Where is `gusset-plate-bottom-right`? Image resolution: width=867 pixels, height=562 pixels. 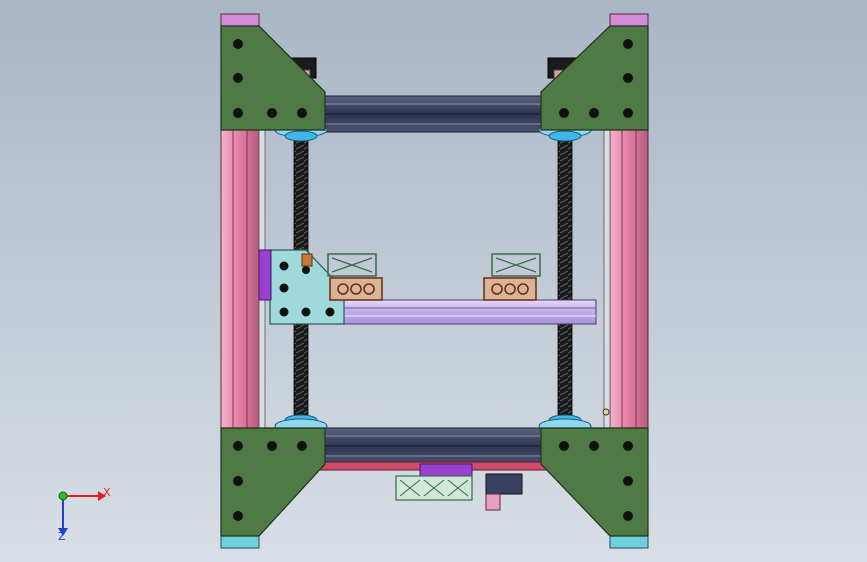 gusset-plate-bottom-right is located at coordinates (594, 482).